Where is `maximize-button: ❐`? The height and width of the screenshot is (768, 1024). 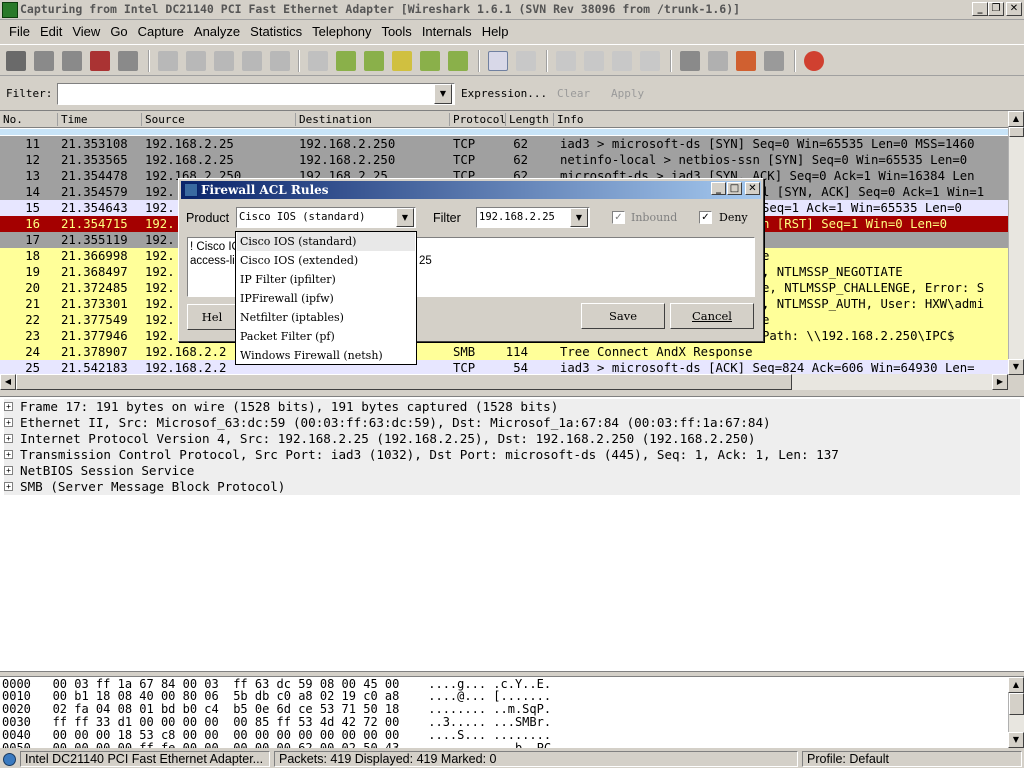
maximize-button: ❐ is located at coordinates (996, 9).